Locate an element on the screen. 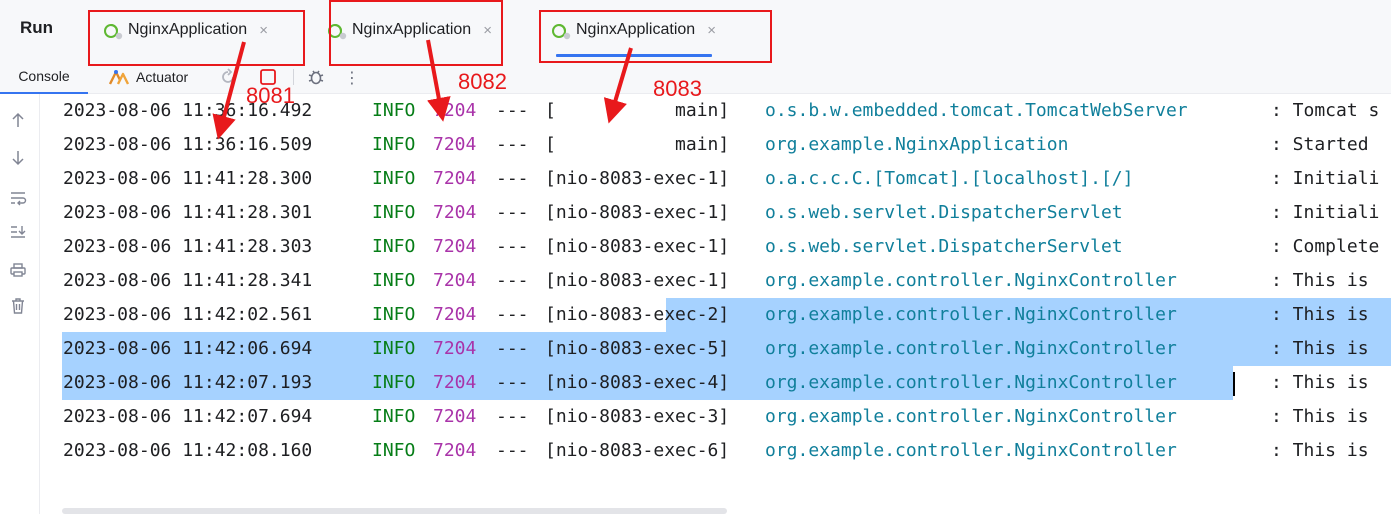 The height and width of the screenshot is (514, 1391). more-icon: ⋮ is located at coordinates (352, 77).